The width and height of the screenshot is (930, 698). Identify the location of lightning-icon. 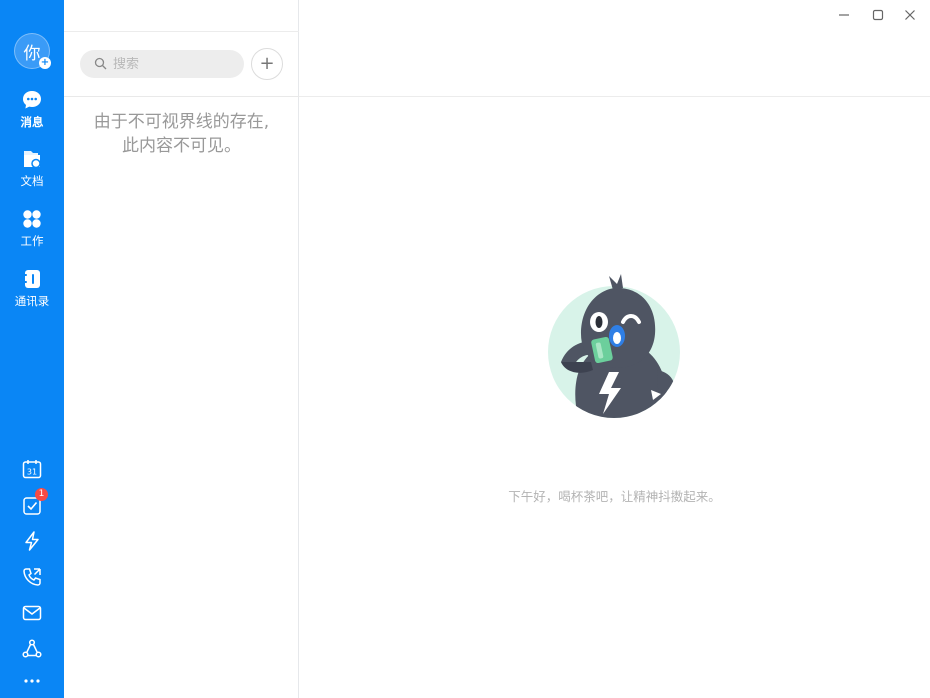
(32, 541).